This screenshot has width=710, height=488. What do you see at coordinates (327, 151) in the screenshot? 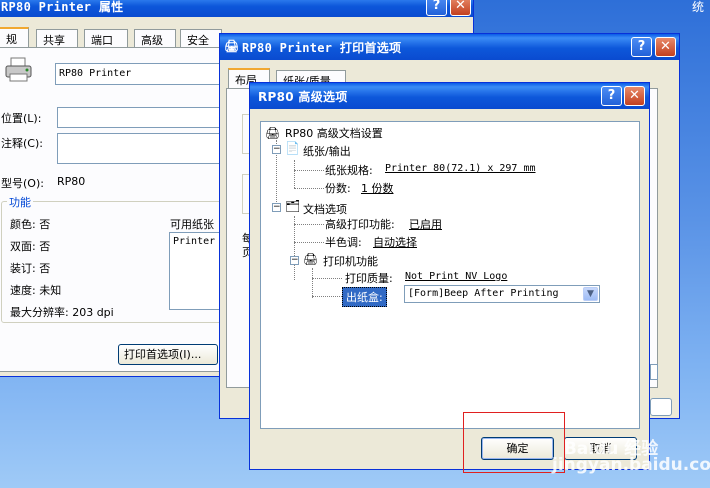
I see `paper-output-label: 纸张/输出` at bounding box center [327, 151].